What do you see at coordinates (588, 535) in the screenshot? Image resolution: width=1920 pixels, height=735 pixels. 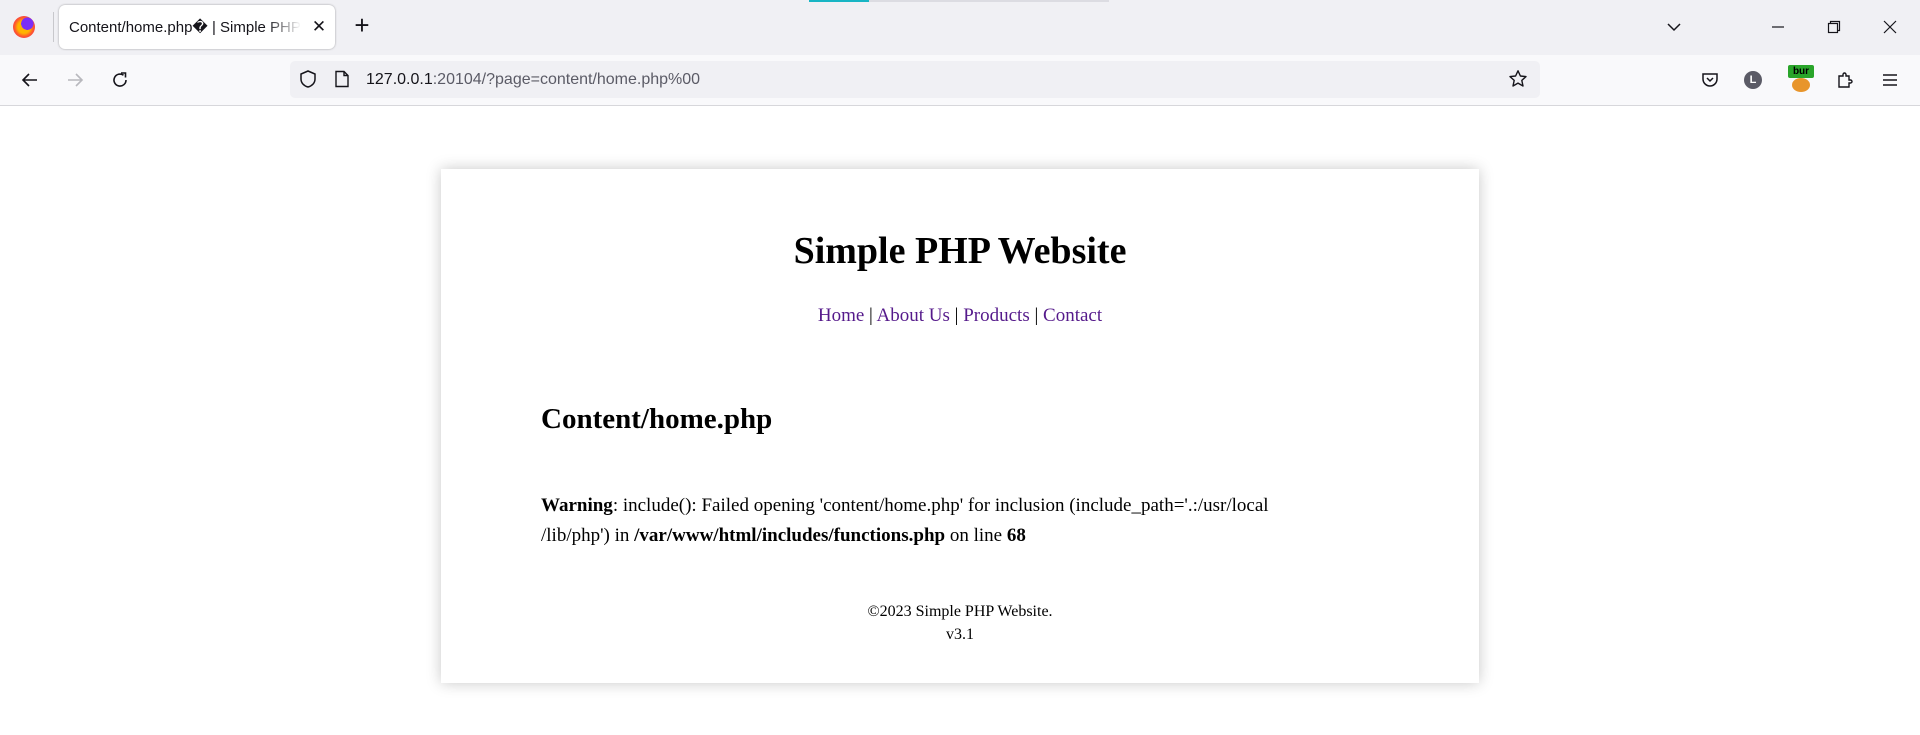 I see `warning-text-cont: /lib/php') in` at bounding box center [588, 535].